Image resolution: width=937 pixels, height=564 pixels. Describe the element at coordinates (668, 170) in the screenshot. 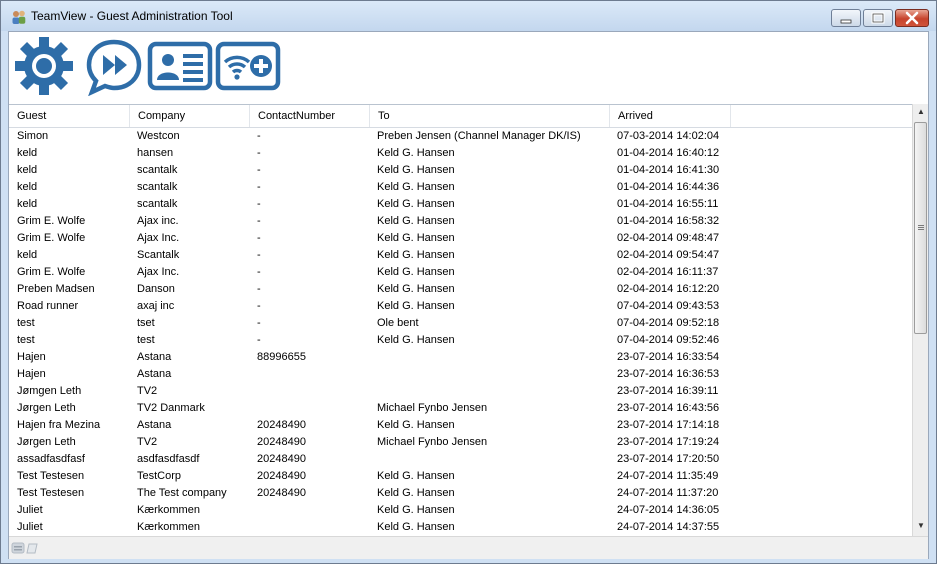

I see `cell-arrived: 01-04-2014 16:41:30` at that location.